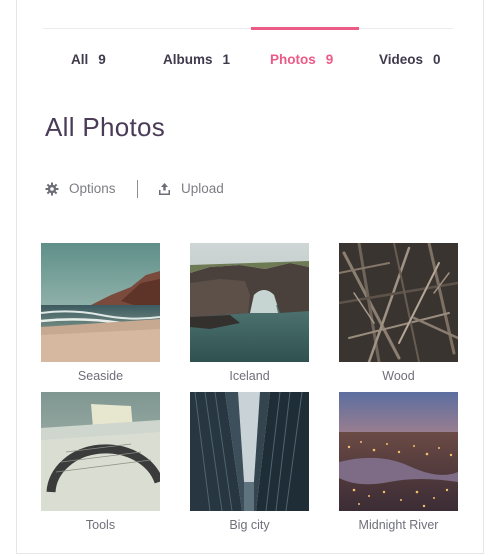 The width and height of the screenshot is (500, 556). Describe the element at coordinates (52, 188) in the screenshot. I see `gear-icon` at that location.